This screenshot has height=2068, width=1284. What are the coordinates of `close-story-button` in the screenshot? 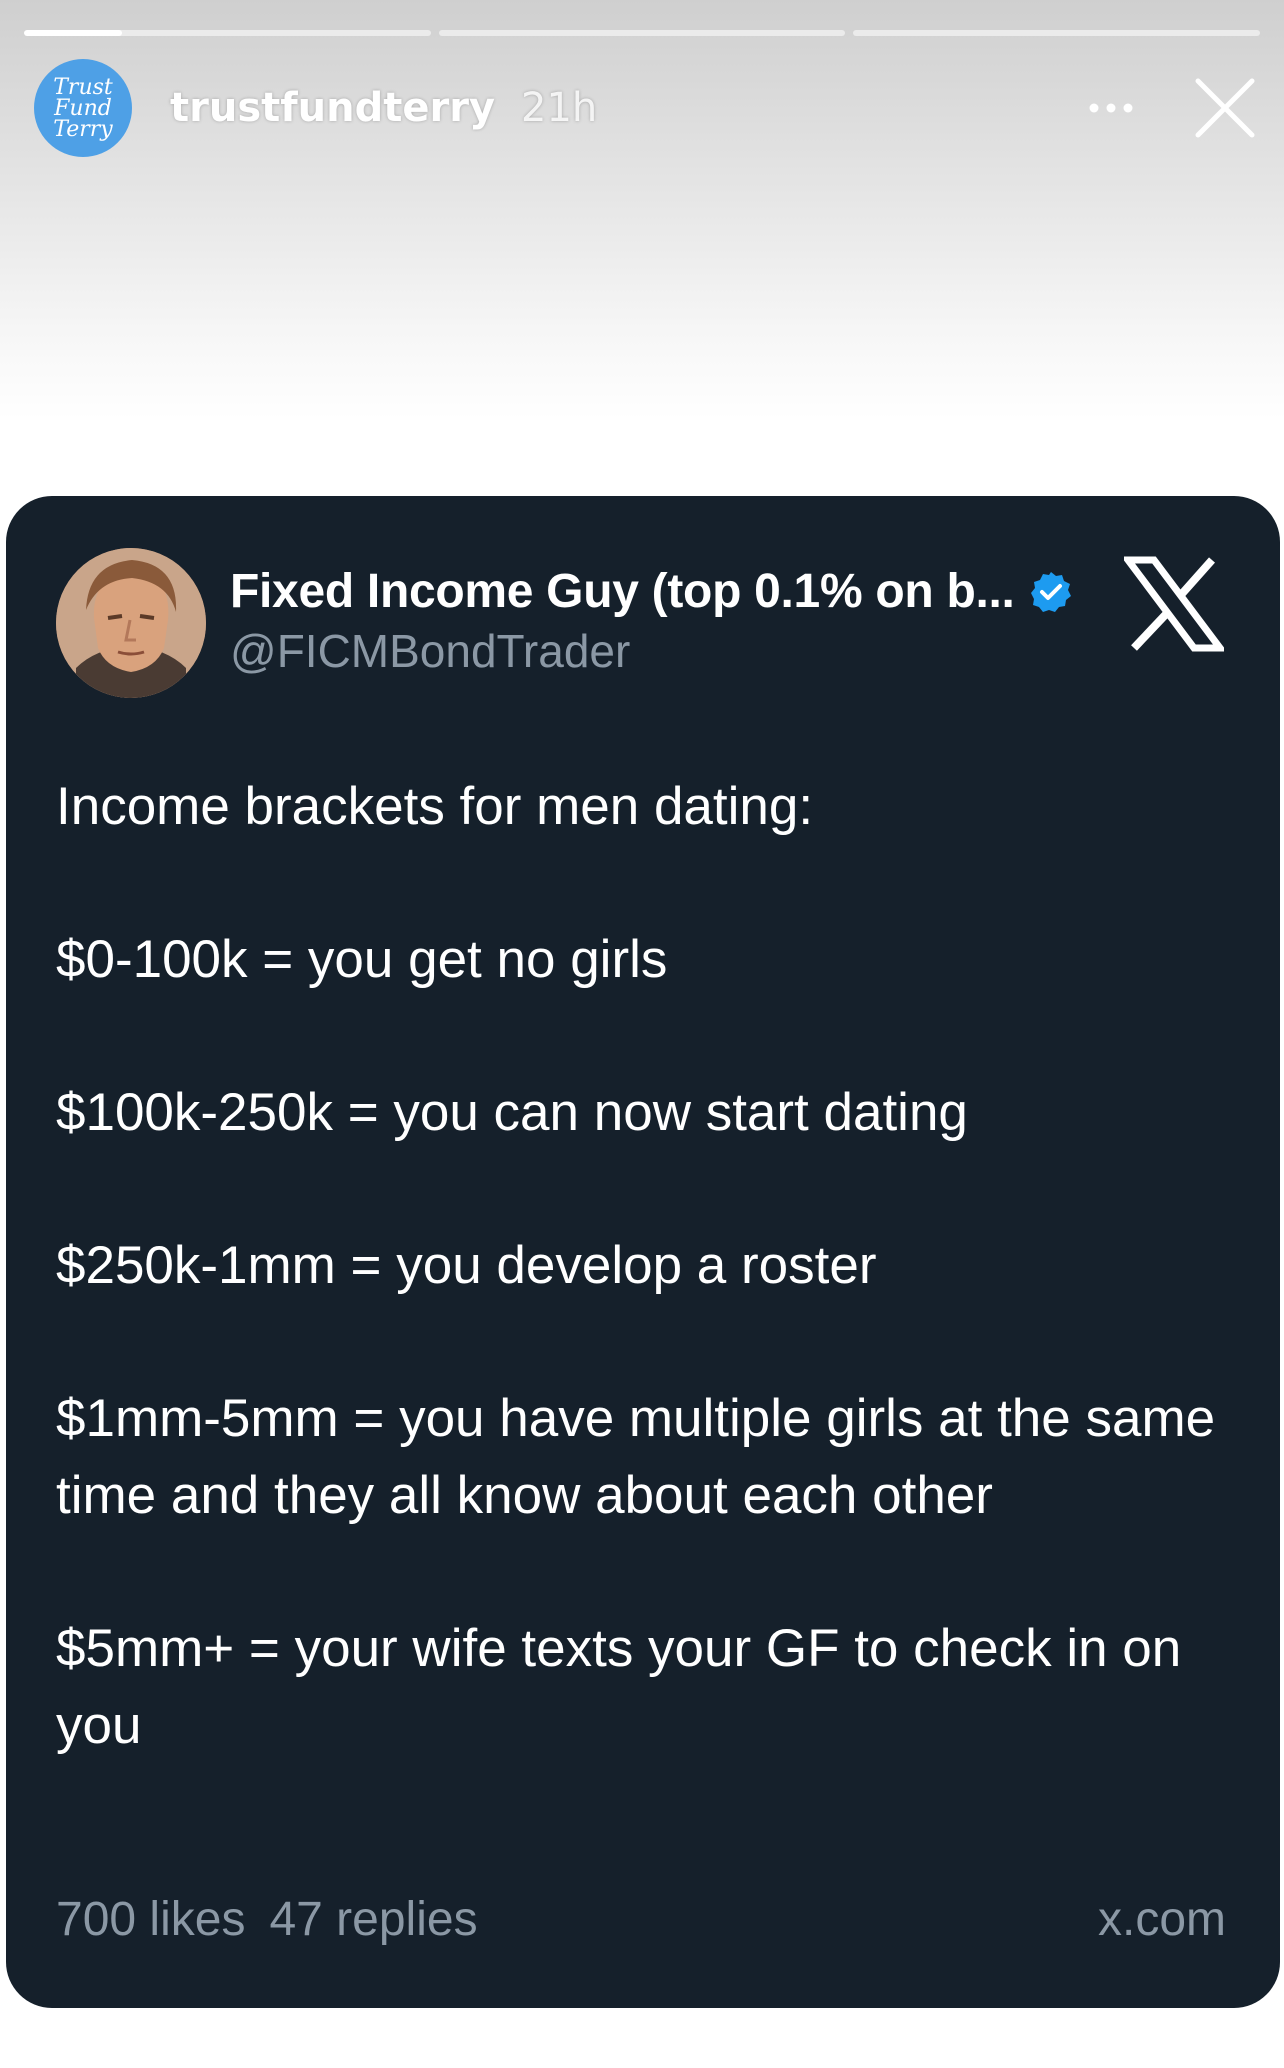 It's located at (1225, 108).